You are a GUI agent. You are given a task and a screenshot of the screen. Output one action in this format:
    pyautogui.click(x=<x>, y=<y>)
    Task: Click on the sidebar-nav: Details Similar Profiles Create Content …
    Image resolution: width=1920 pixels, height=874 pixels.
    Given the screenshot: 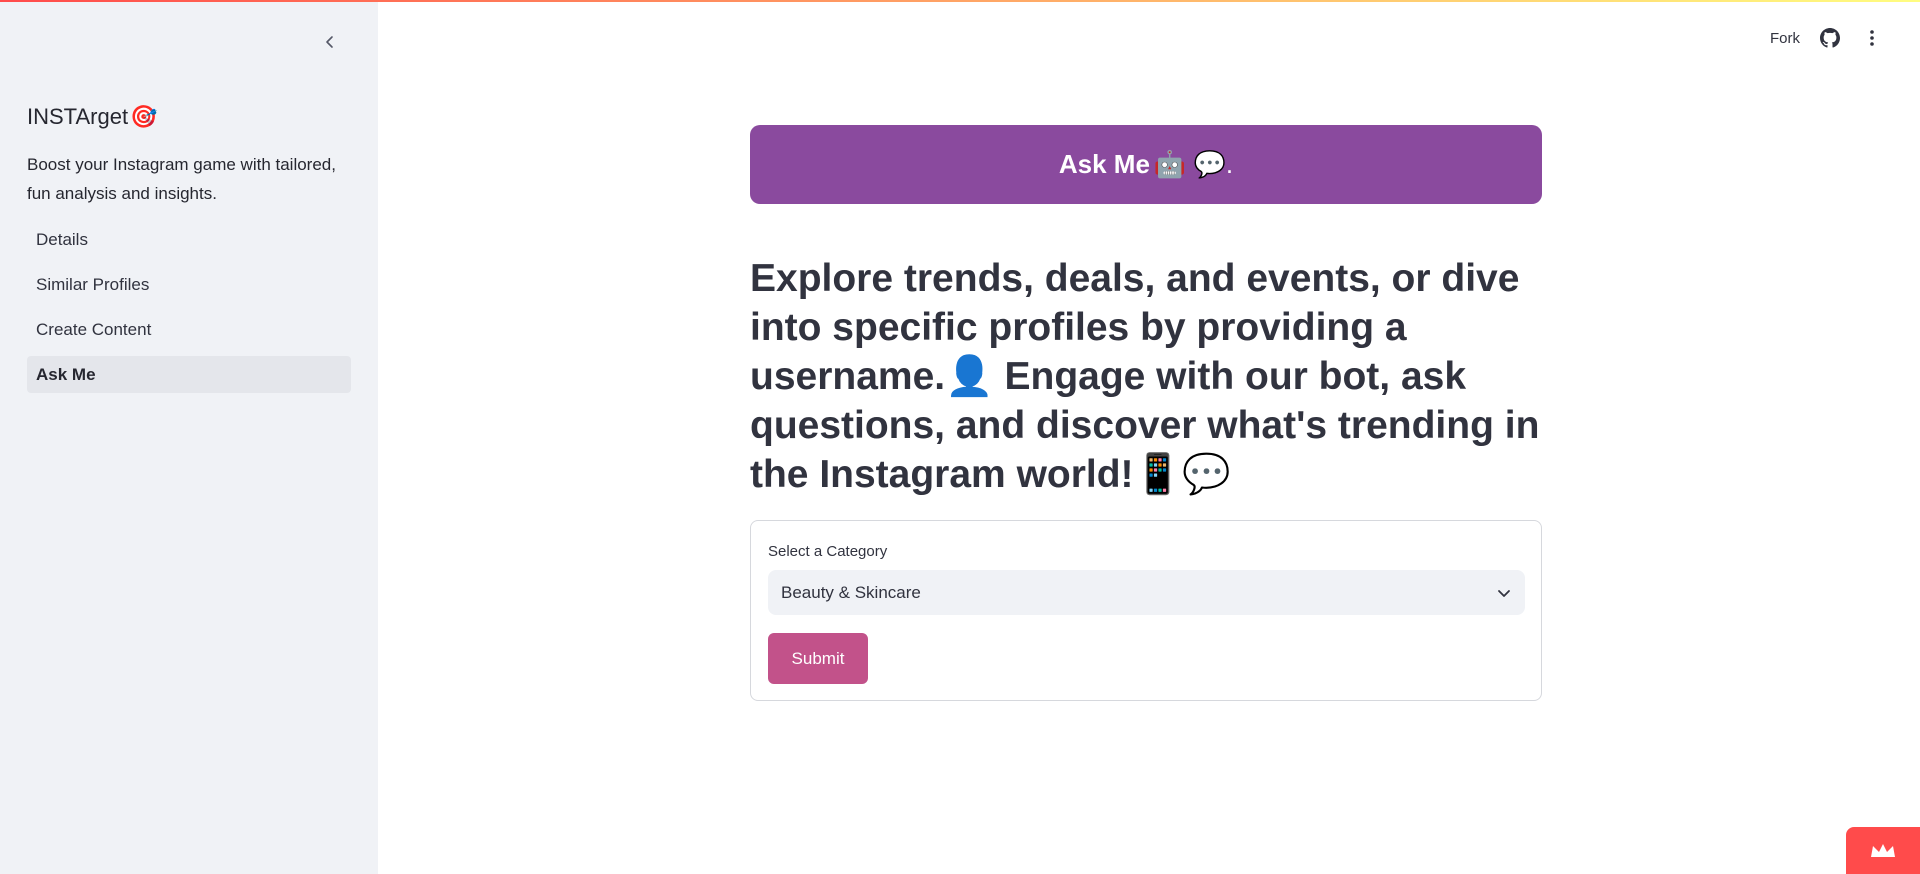 What is the action you would take?
    pyautogui.click(x=189, y=311)
    